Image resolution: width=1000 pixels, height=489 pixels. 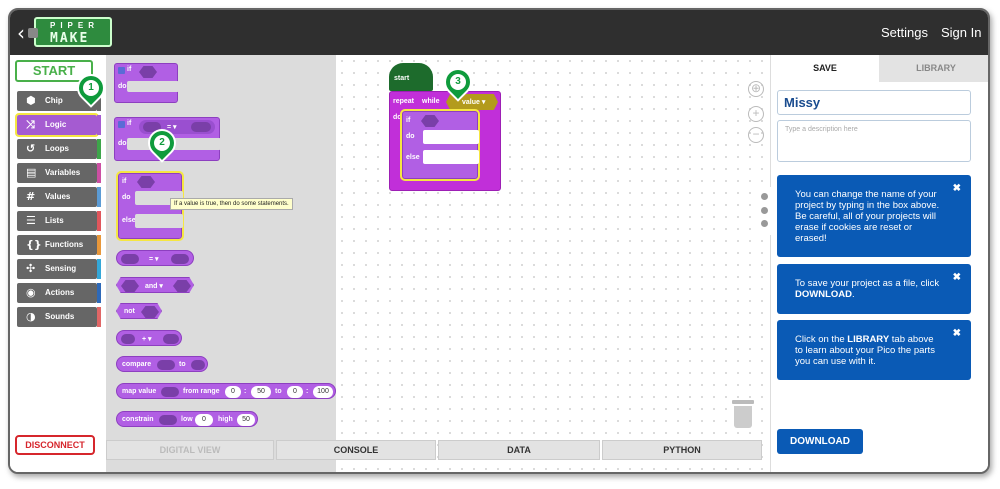 What do you see at coordinates (440, 145) in the screenshot?
I see `nested-if-else-block: if do else` at bounding box center [440, 145].